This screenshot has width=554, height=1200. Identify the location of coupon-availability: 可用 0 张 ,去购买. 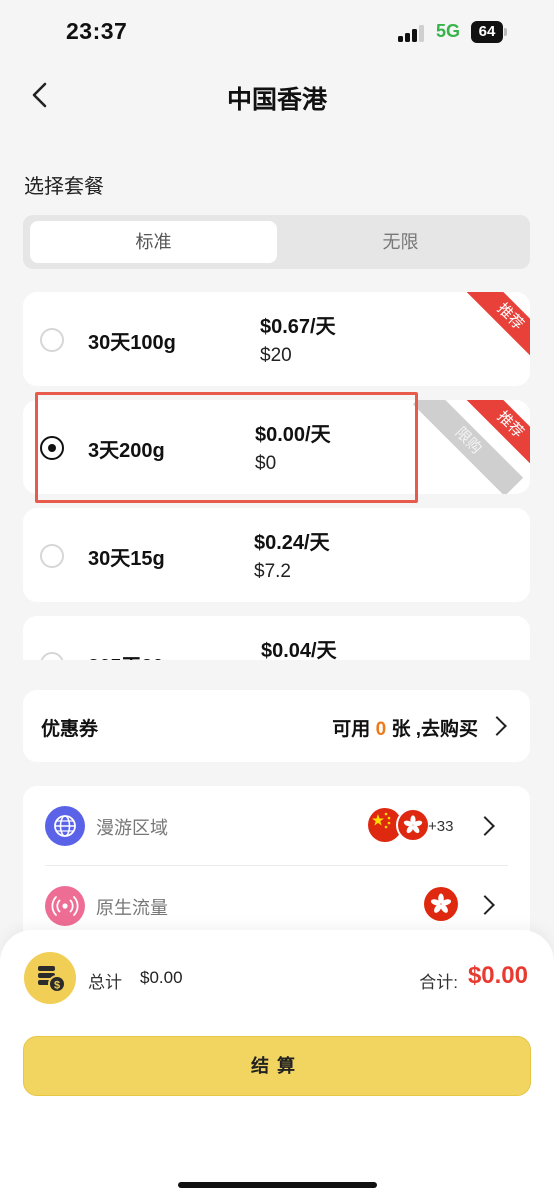
(405, 727).